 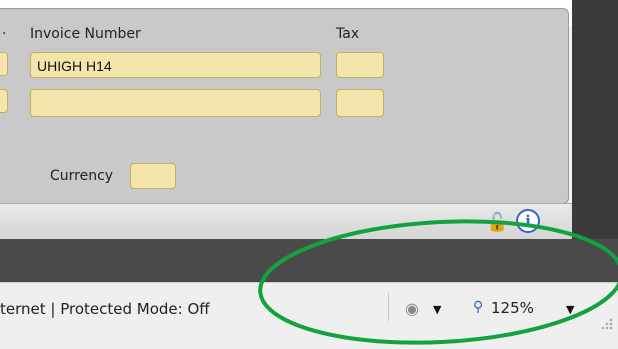 I want to click on invoice-number-field: UHIGH H14, so click(x=175, y=65).